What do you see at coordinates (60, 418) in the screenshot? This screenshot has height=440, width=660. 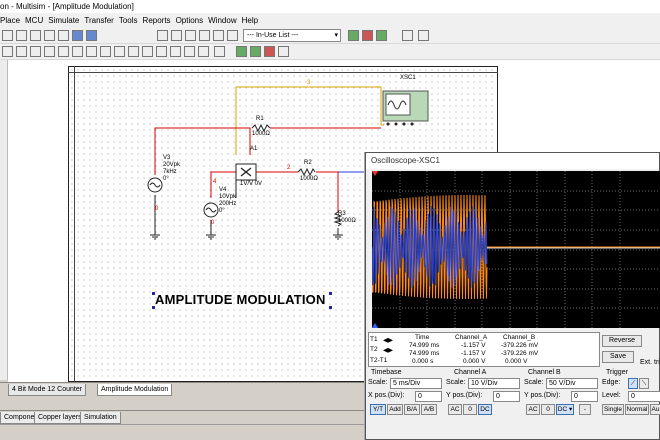 I see `tab-copper-layers: Copper layers` at bounding box center [60, 418].